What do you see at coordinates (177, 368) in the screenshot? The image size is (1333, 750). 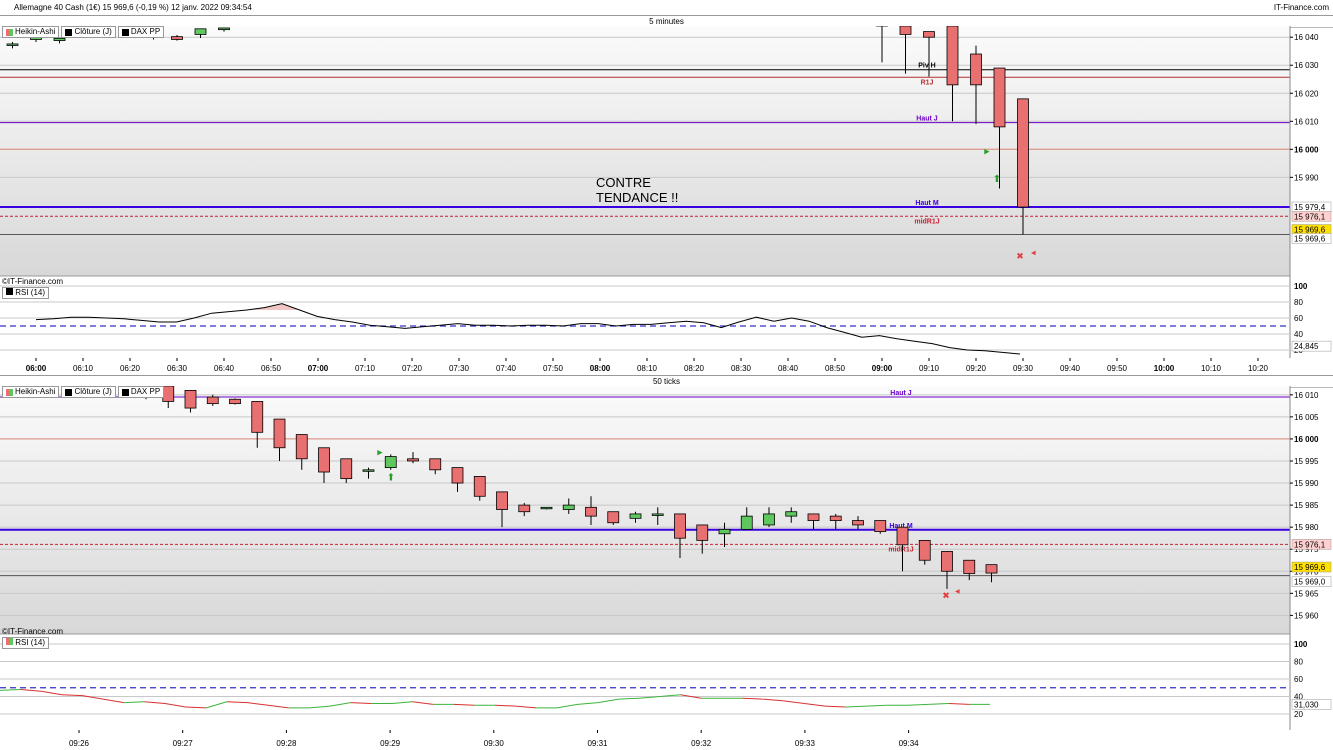 I see `x-tick-label: 06:30` at bounding box center [177, 368].